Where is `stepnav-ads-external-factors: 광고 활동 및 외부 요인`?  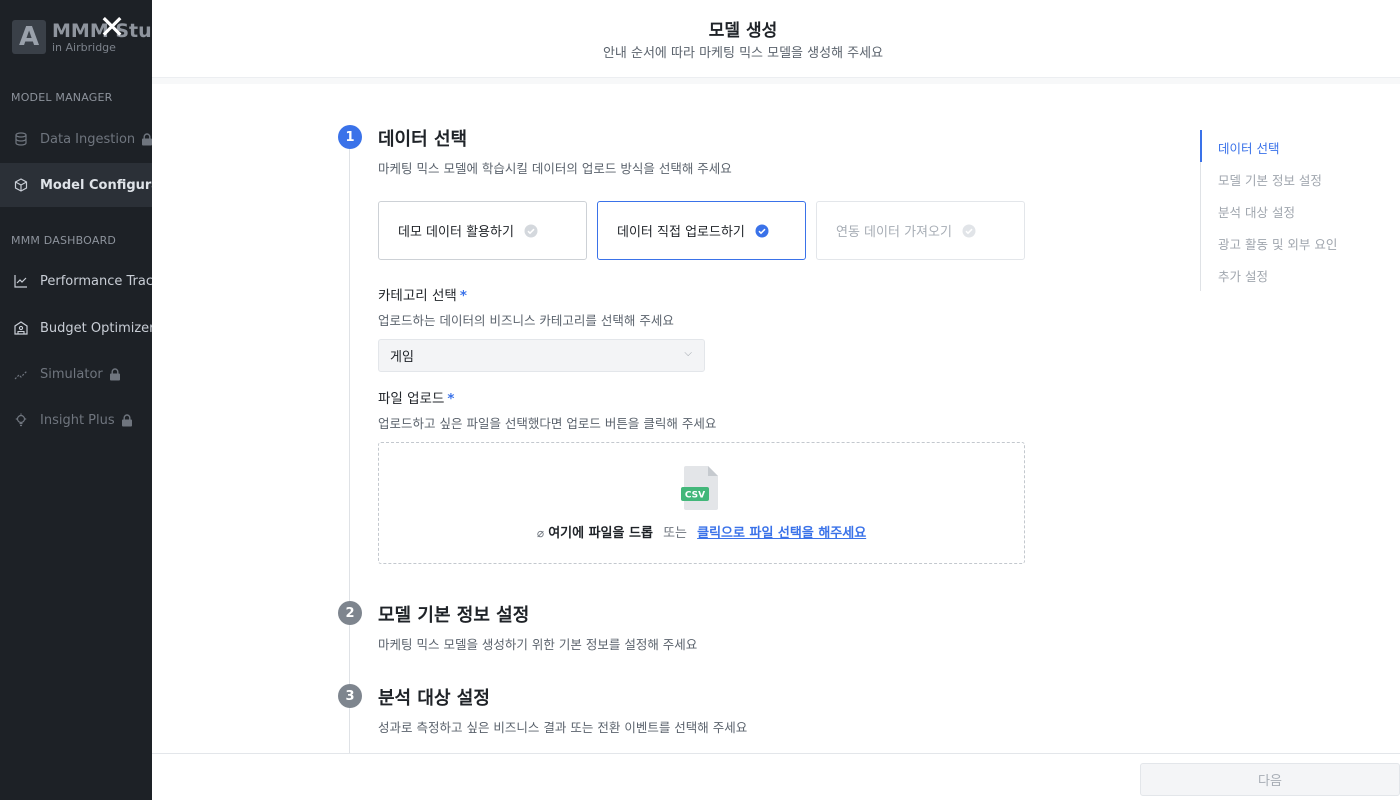 stepnav-ads-external-factors: 광고 활동 및 외부 요인 is located at coordinates (1277, 243).